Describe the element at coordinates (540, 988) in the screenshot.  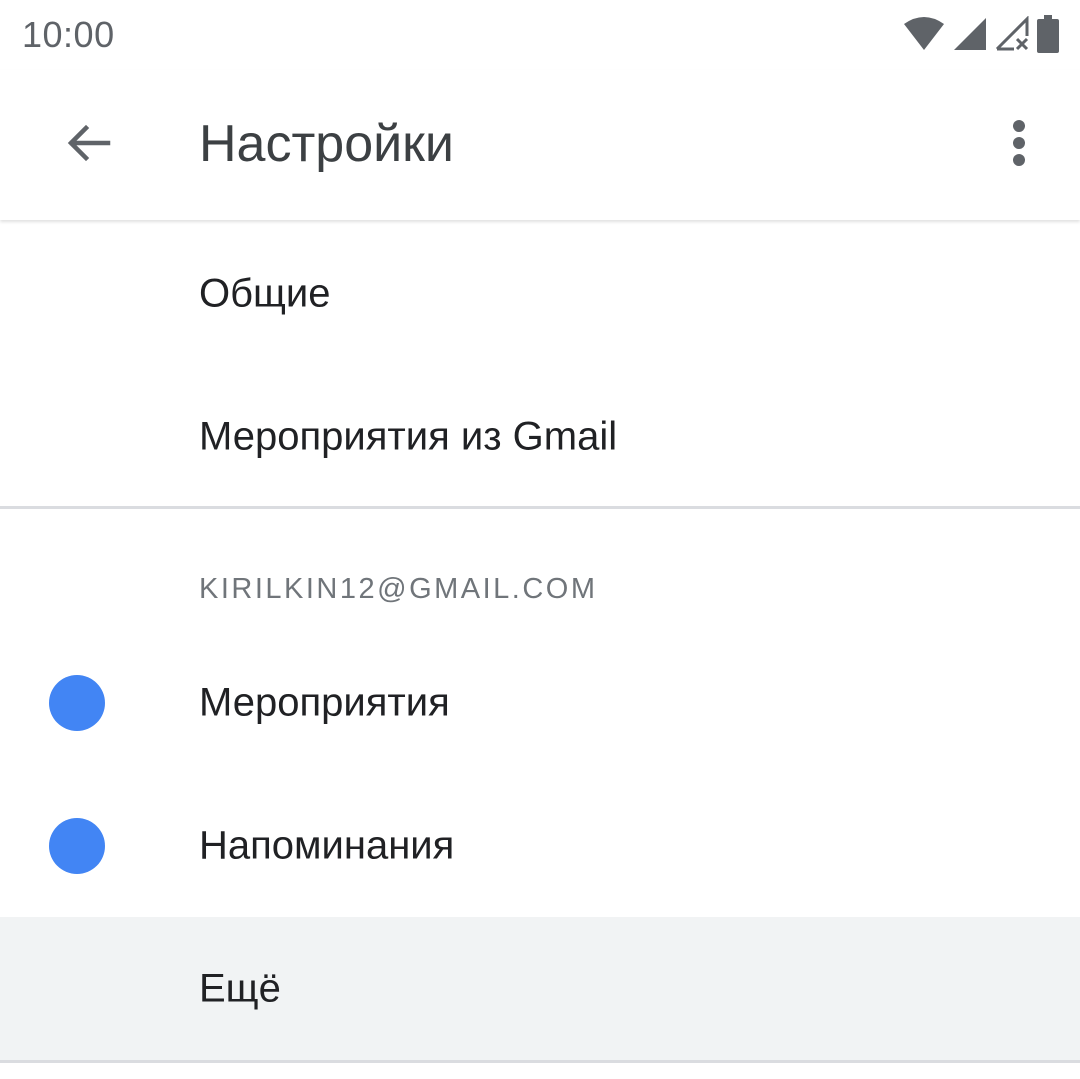
I see `show-more-item: Ещё` at that location.